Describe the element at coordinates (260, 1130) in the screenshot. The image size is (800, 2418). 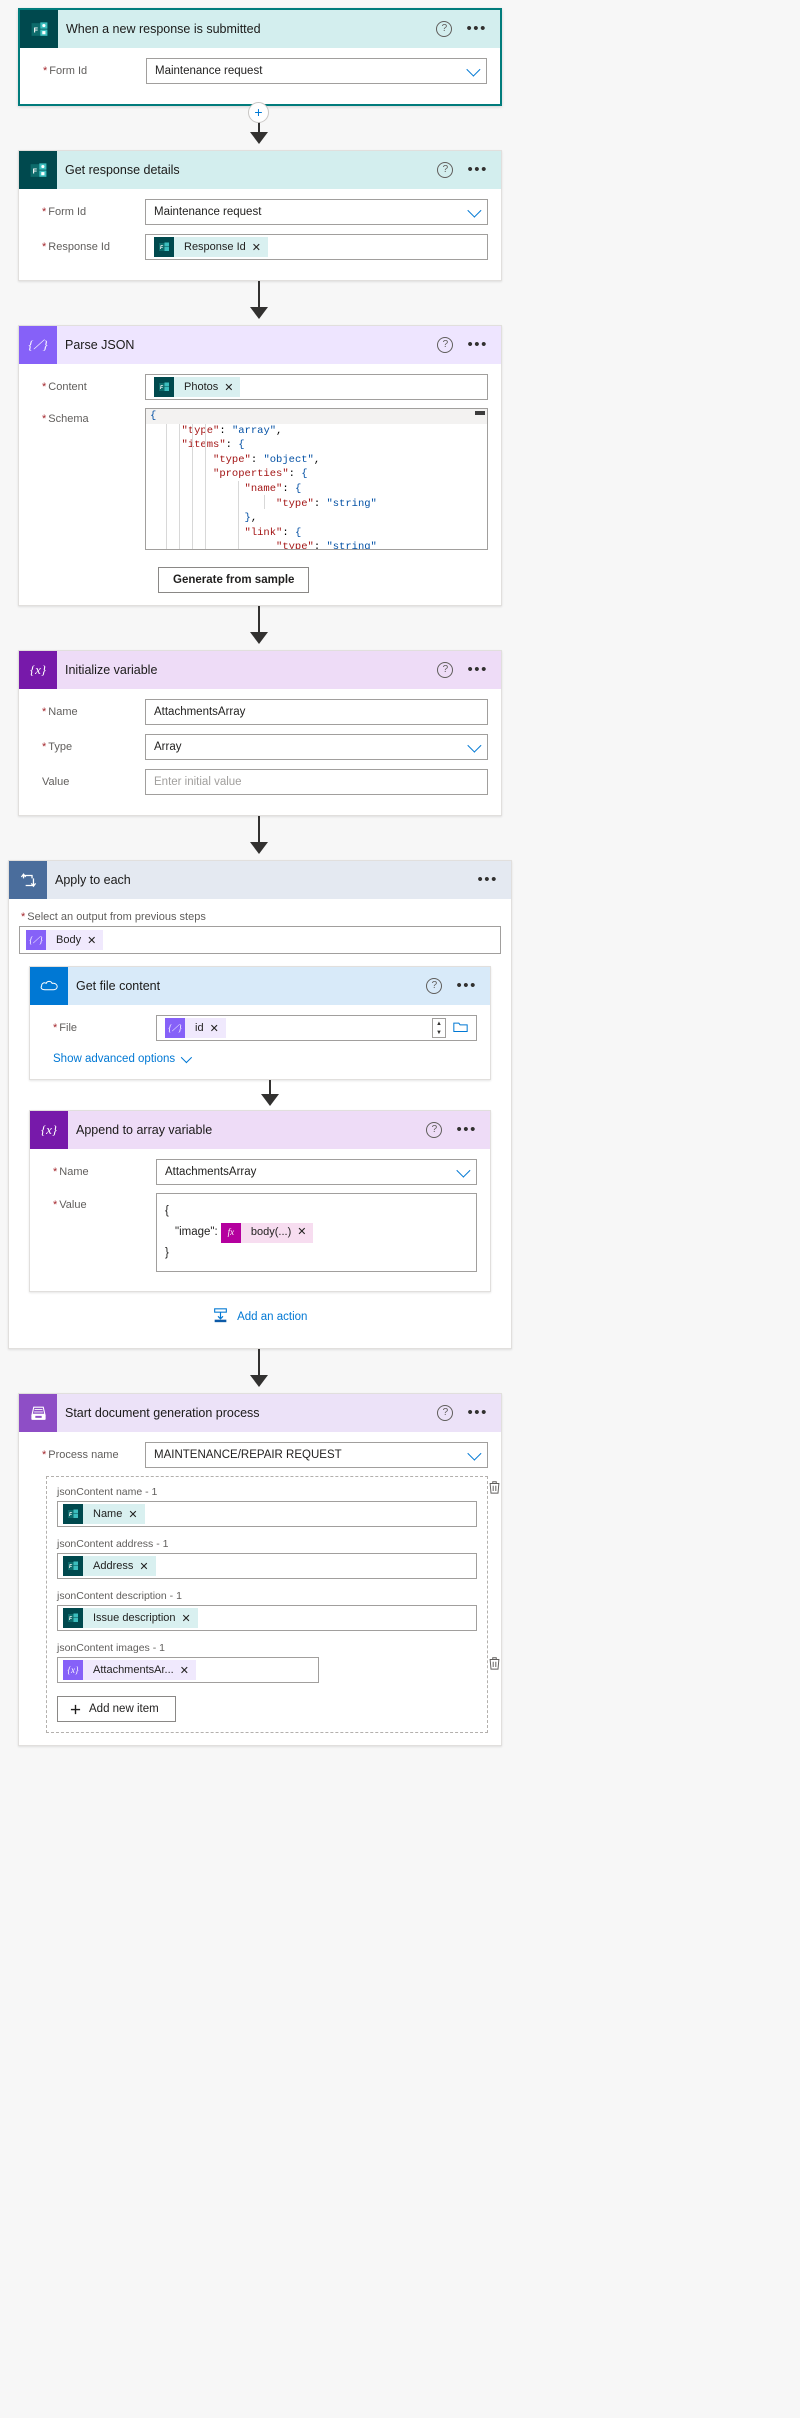
I see `card-header: {x} Append to array variable ? •••` at that location.